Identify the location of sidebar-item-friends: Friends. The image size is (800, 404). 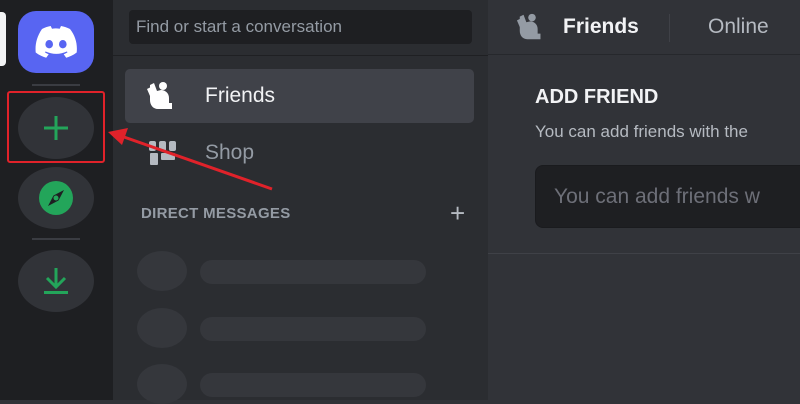
(299, 96).